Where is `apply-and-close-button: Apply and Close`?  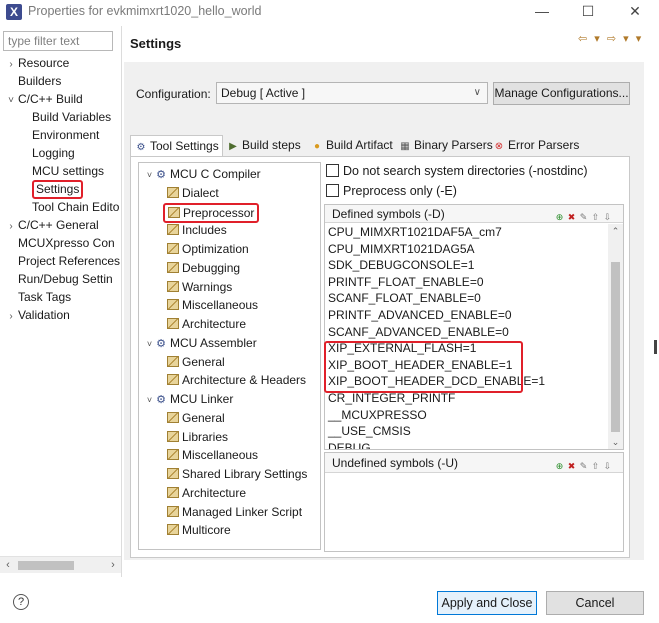 apply-and-close-button: Apply and Close is located at coordinates (487, 603).